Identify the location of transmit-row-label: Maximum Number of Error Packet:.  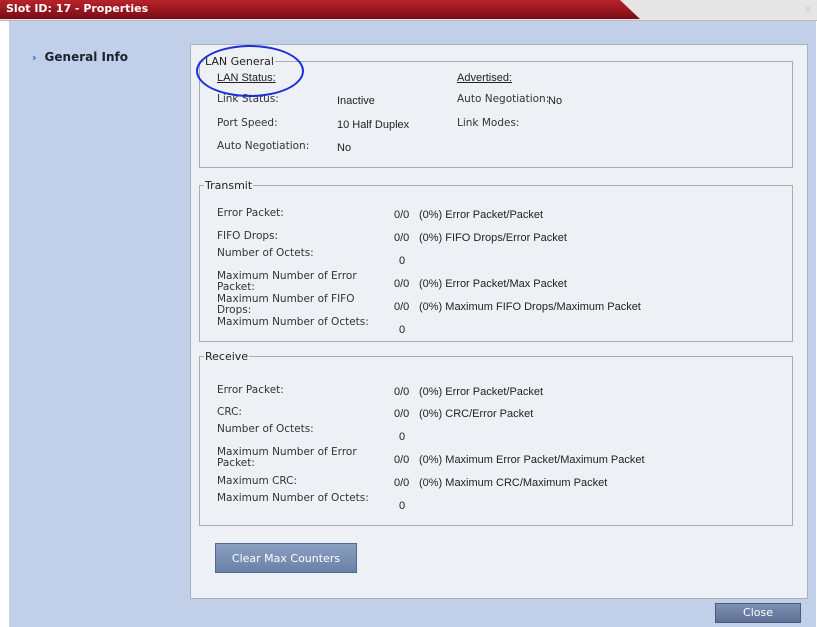
(287, 281).